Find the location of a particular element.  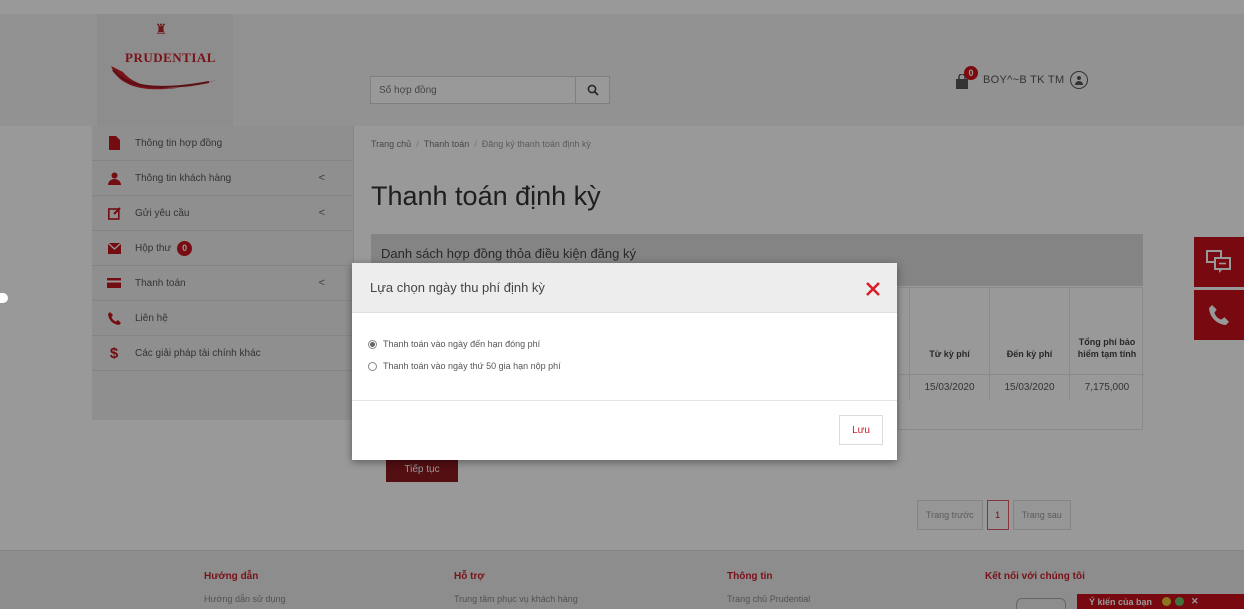

option-due-date: Thanh toán vào ngày đến hạn đóng phí is located at coordinates (454, 344).